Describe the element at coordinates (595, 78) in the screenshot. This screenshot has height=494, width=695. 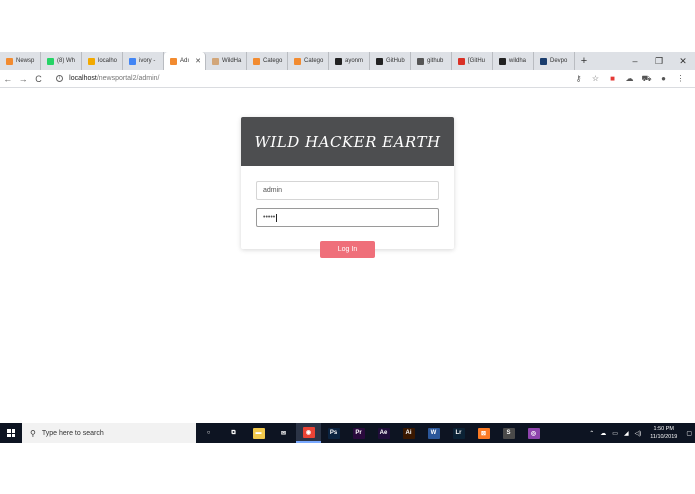
I see `star-icon: ☆` at that location.